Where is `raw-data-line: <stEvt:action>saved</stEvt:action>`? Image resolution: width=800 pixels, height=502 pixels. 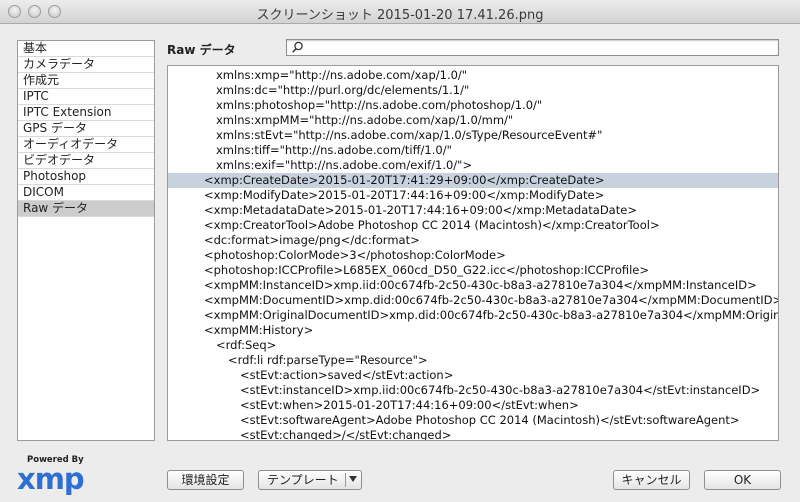 raw-data-line: <stEvt:action>saved</stEvt:action> is located at coordinates (473, 375).